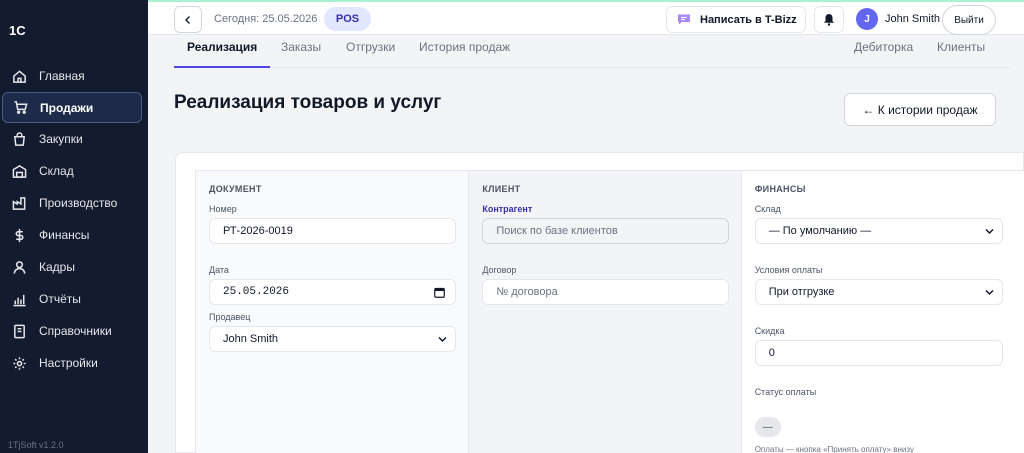 Image resolution: width=1024 pixels, height=453 pixels. Describe the element at coordinates (557, 231) in the screenshot. I see `counterparty-placeholder: Поиск по базе клиентов` at that location.